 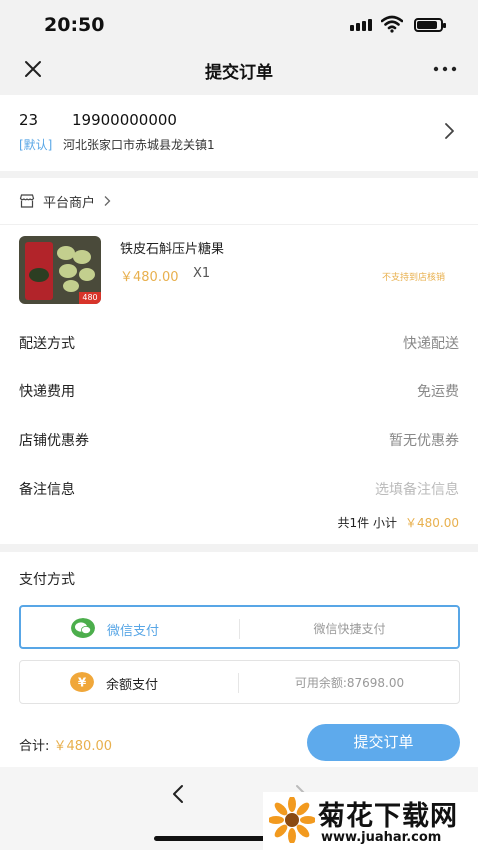 What do you see at coordinates (47, 490) in the screenshot?
I see `remark-label: 备注信息` at bounding box center [47, 490].